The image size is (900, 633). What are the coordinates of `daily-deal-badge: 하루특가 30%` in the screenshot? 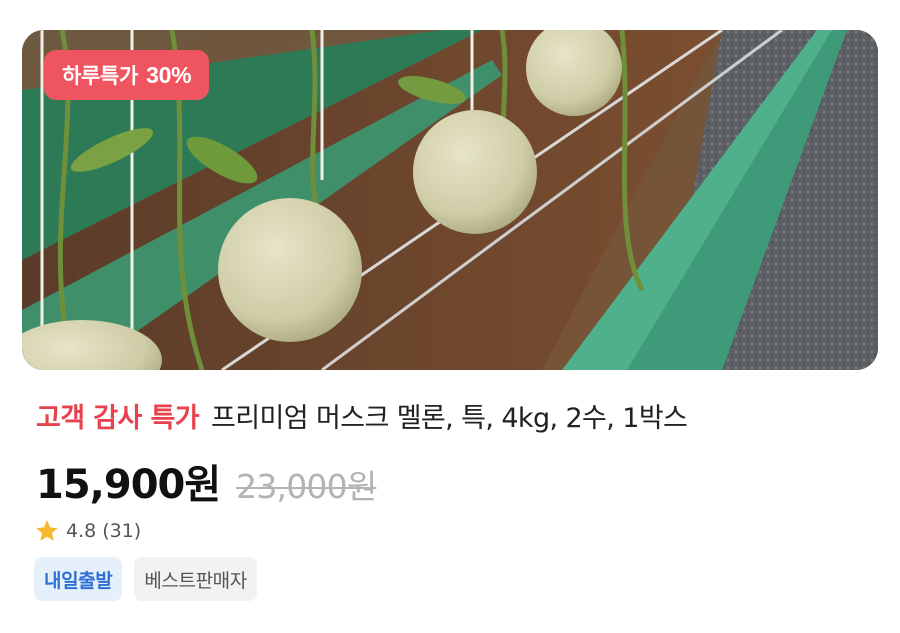 It's located at (127, 75).